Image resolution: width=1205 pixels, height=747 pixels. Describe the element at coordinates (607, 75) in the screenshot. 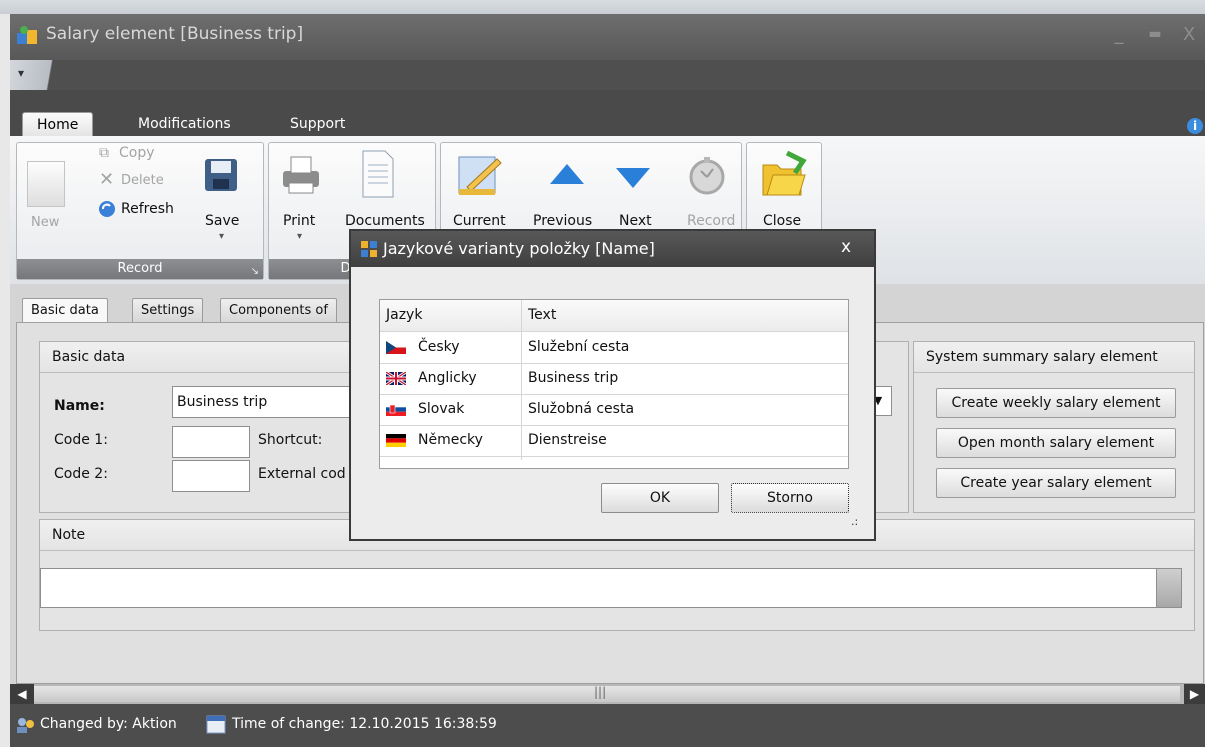

I see `quick-access-toolbar: ▾` at that location.